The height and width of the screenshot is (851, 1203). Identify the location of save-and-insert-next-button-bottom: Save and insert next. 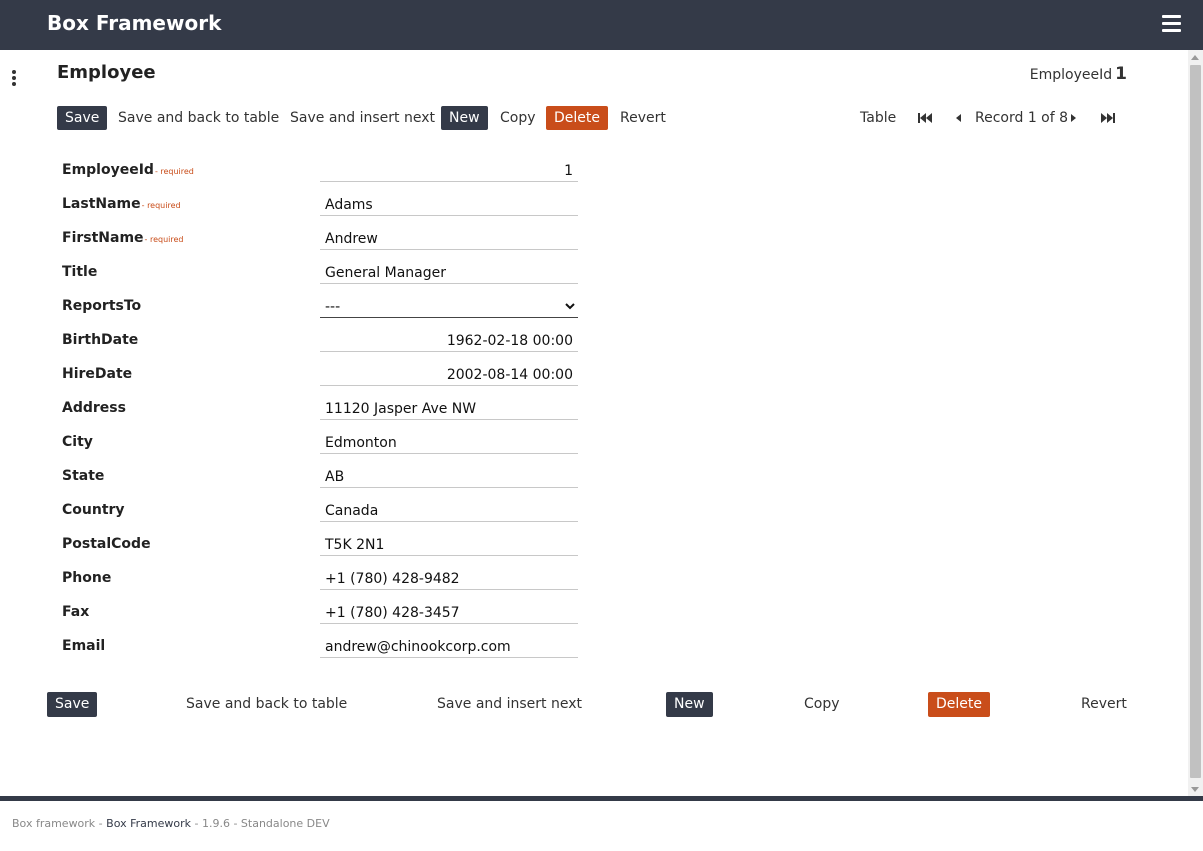
(509, 704).